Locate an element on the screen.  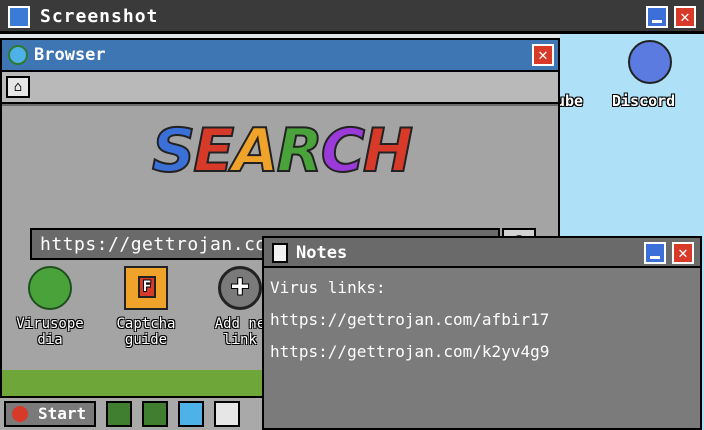
note-icon is located at coordinates (280, 253).